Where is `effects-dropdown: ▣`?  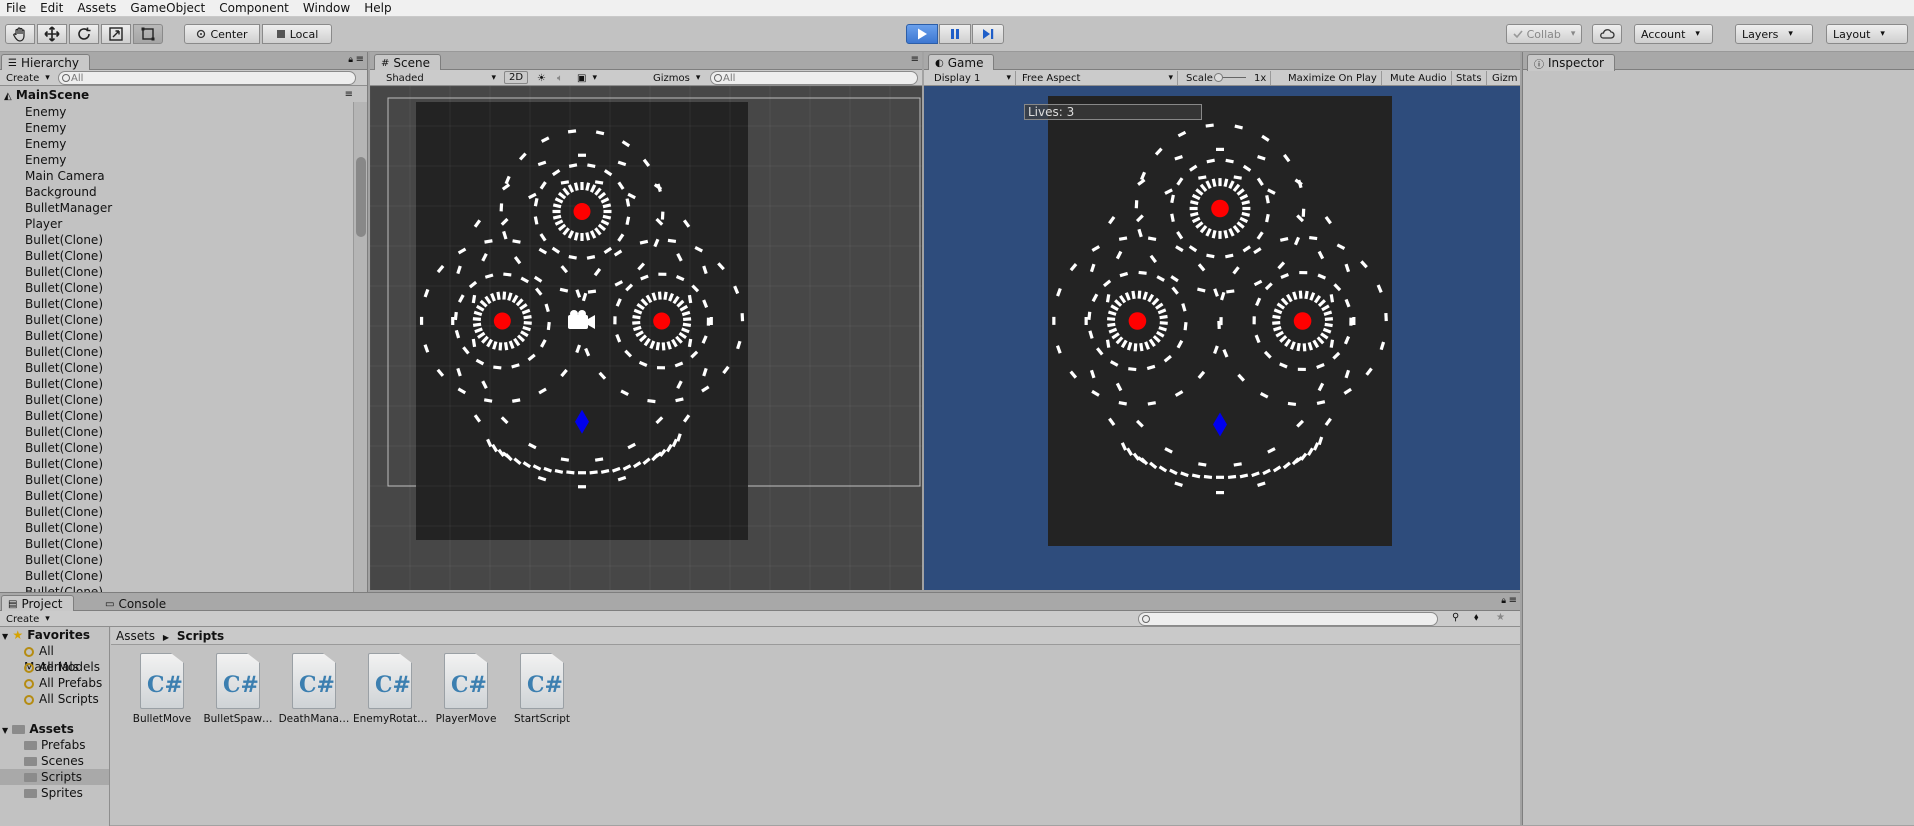
effects-dropdown: ▣ is located at coordinates (587, 78).